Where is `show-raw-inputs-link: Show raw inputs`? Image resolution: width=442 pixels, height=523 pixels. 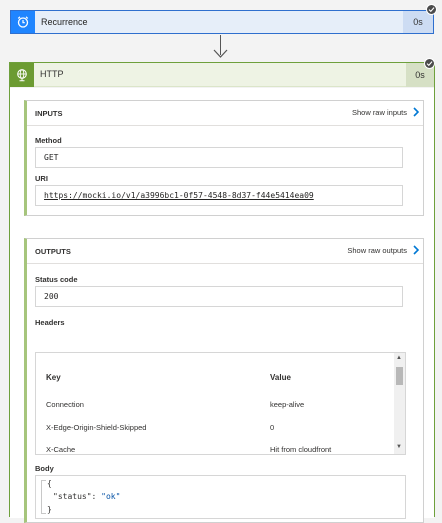
show-raw-inputs-link: Show raw inputs is located at coordinates (385, 112).